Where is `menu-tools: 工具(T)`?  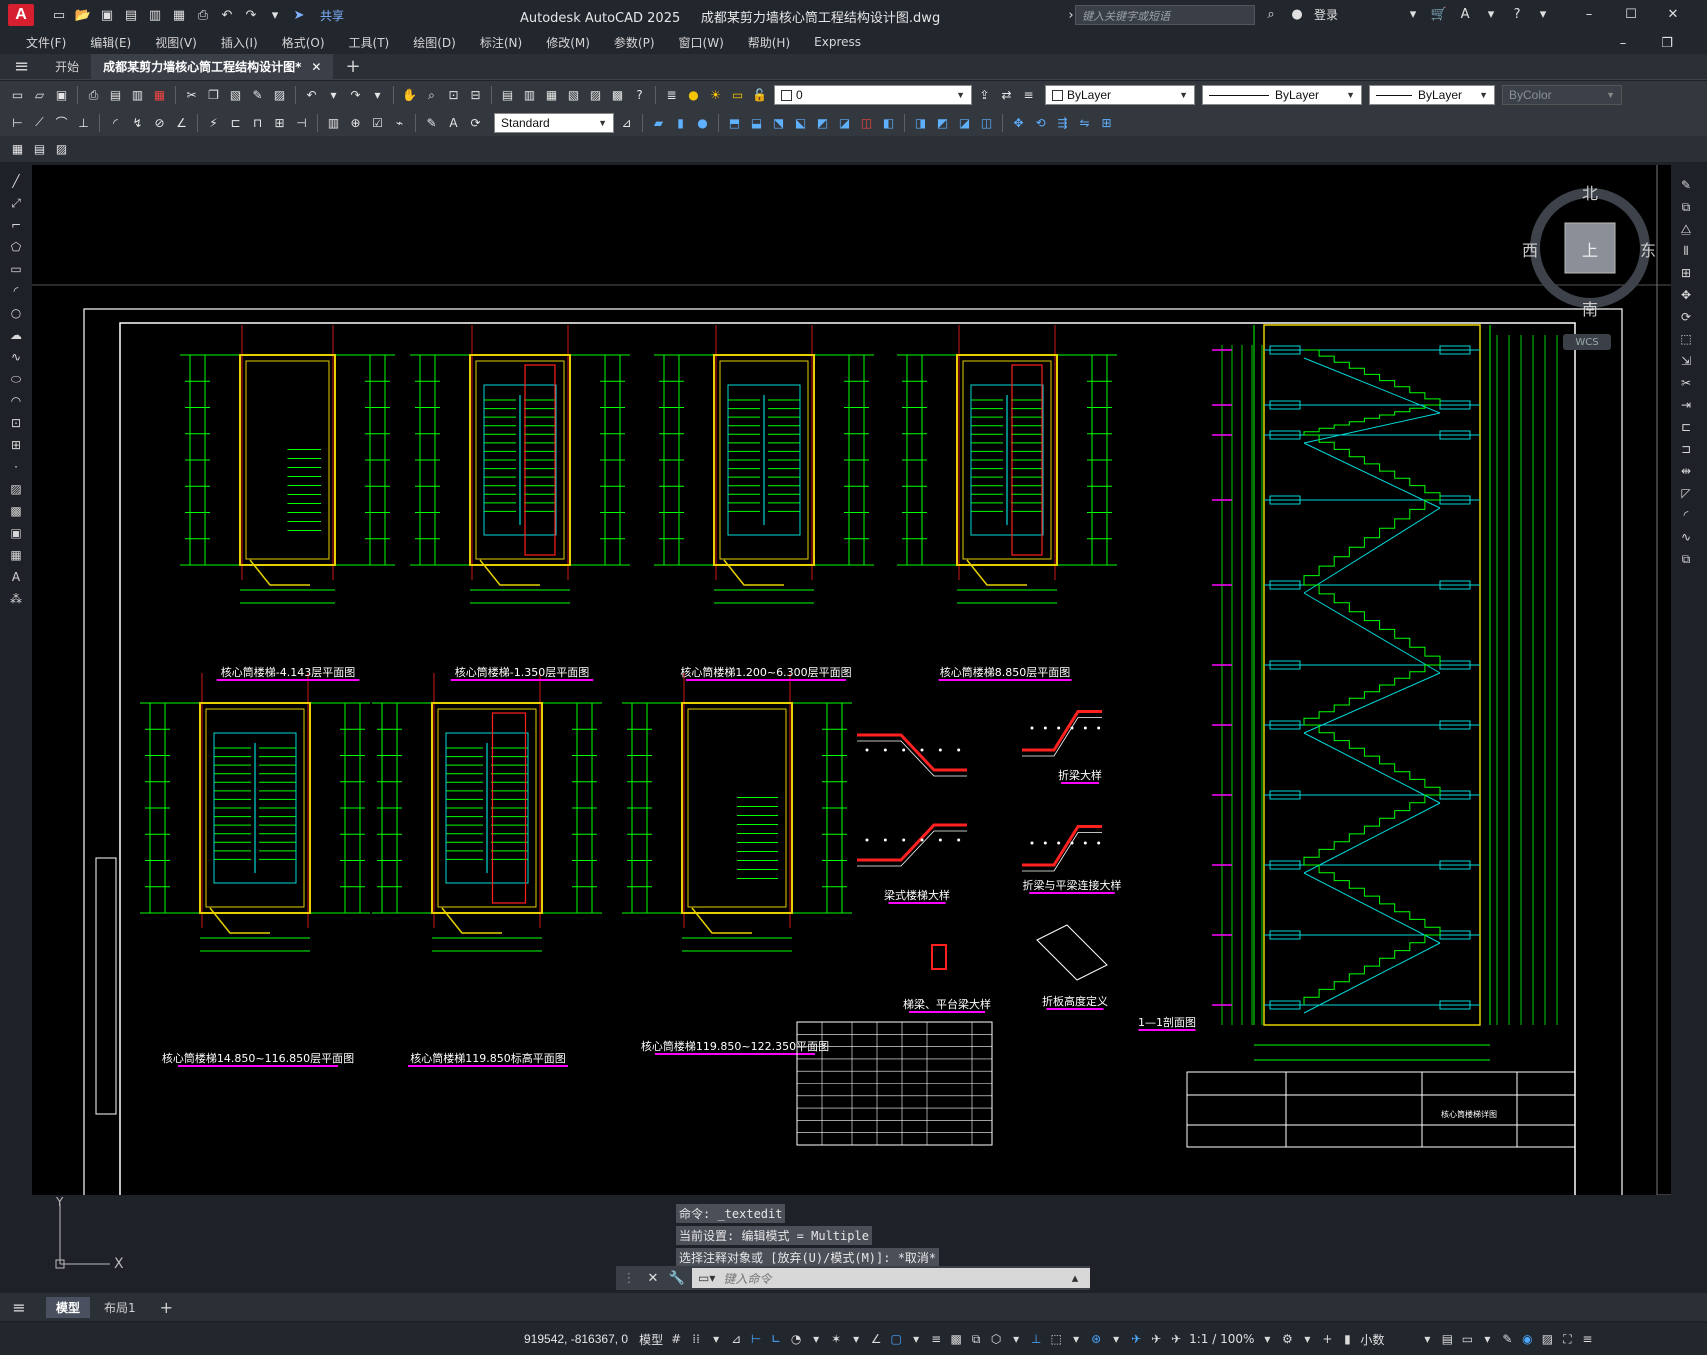 menu-tools: 工具(T) is located at coordinates (369, 42).